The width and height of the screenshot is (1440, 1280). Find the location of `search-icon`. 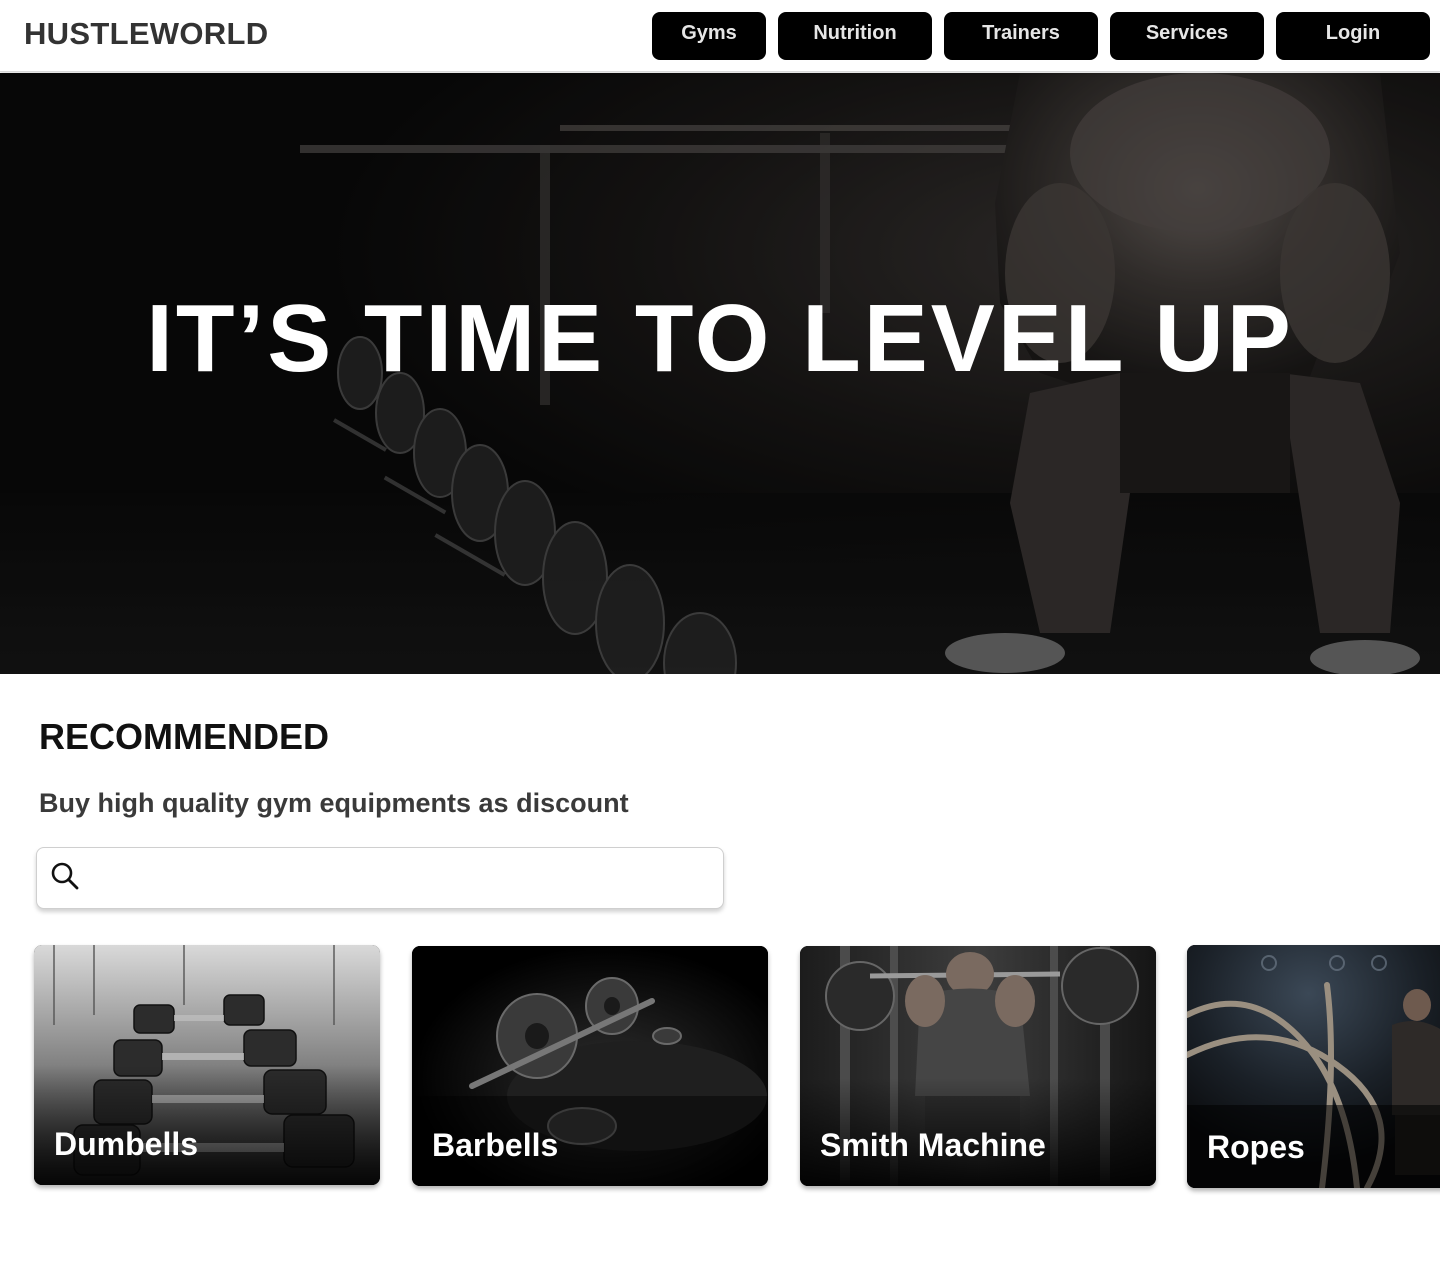

search-icon is located at coordinates (65, 876).